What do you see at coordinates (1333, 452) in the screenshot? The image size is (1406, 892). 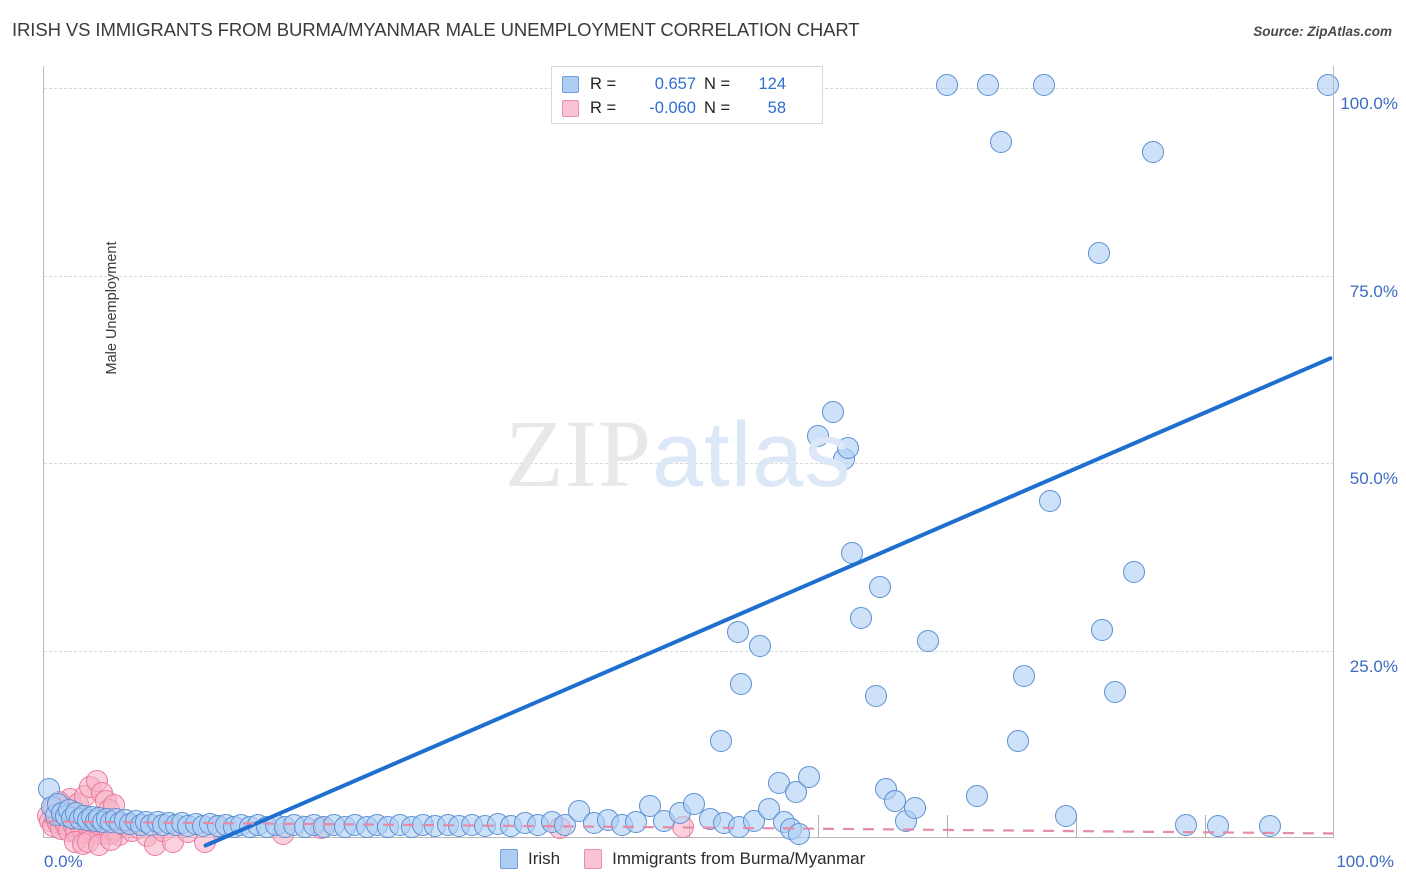 I see `plot-right-border` at bounding box center [1333, 452].